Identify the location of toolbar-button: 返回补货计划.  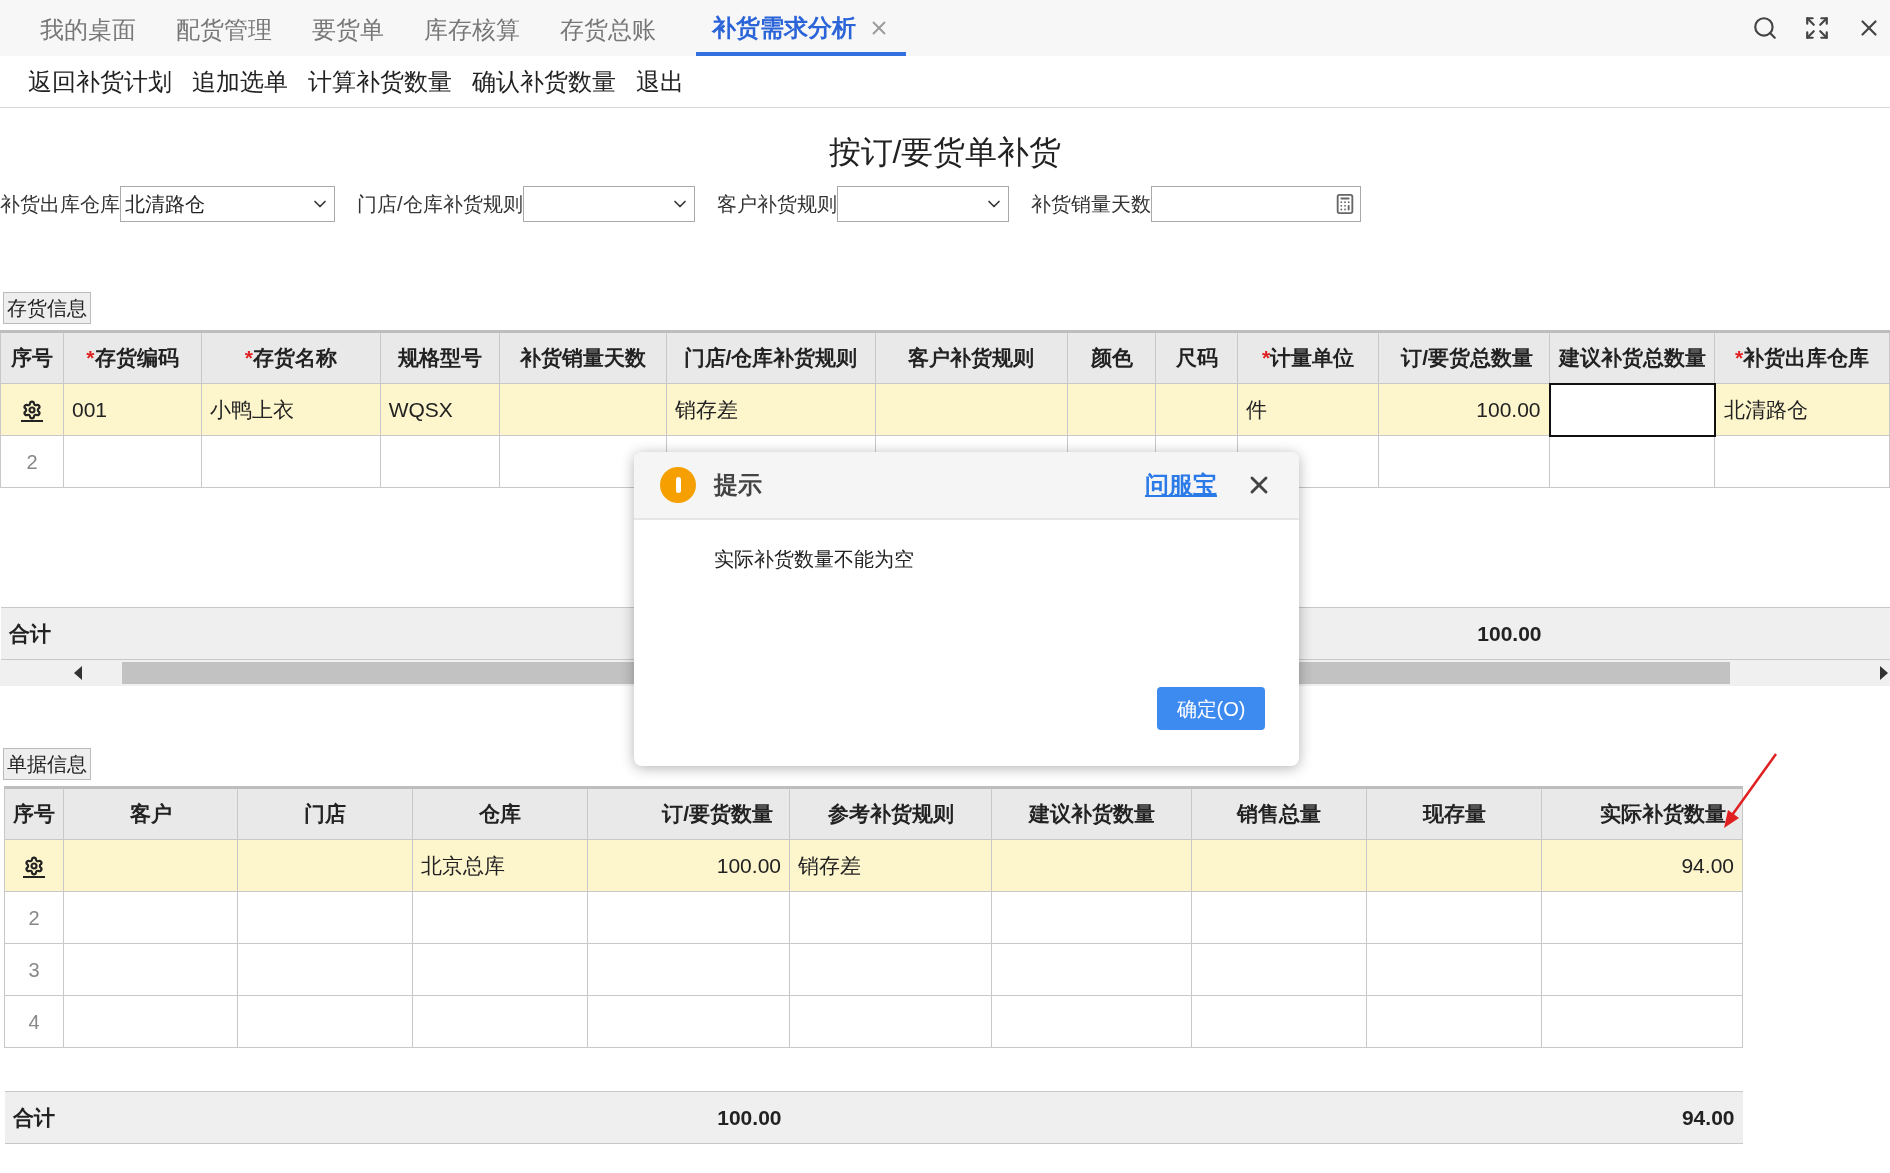
(100, 81).